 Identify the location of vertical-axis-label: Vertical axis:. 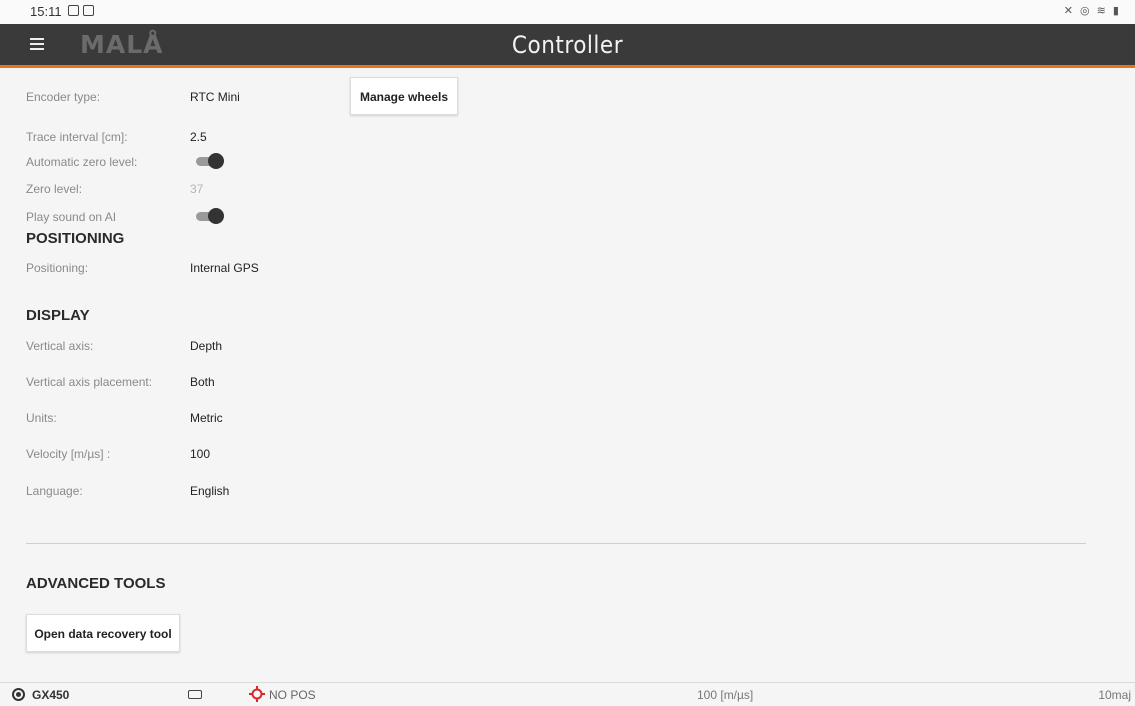
(60, 346).